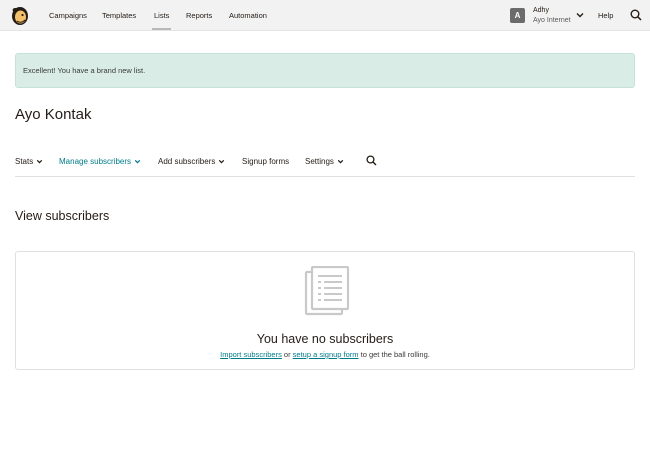 The height and width of the screenshot is (457, 650). Describe the element at coordinates (20, 15) in the screenshot. I see `mailchimp-logo` at that location.